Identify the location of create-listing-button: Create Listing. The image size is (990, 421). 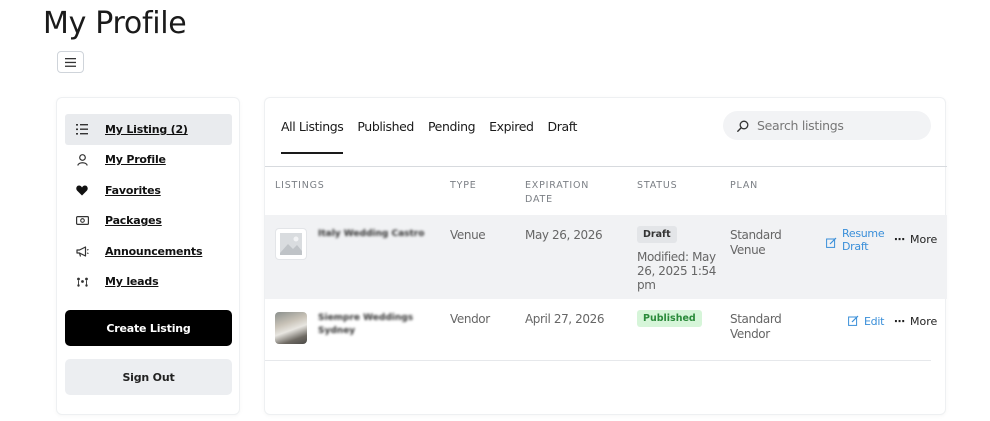
(148, 328).